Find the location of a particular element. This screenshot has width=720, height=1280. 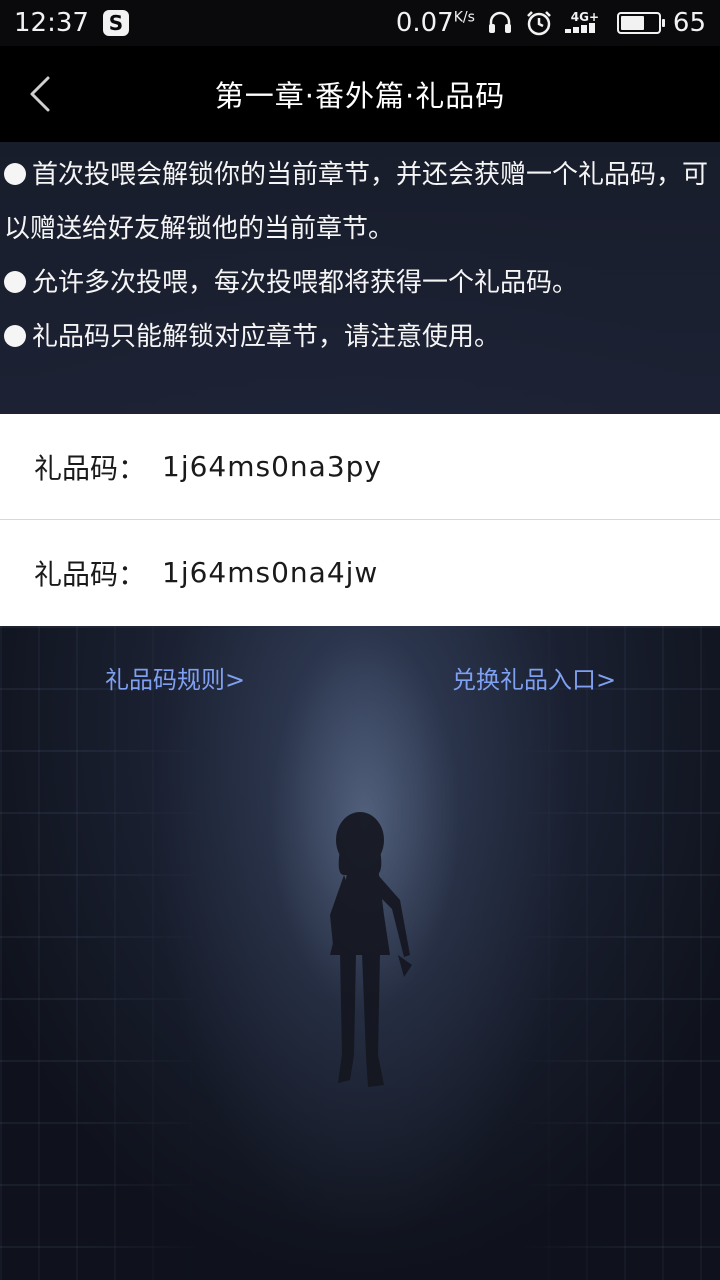

gift-code-row: 礼品码： 1j64ms0na4jw is located at coordinates (360, 572).